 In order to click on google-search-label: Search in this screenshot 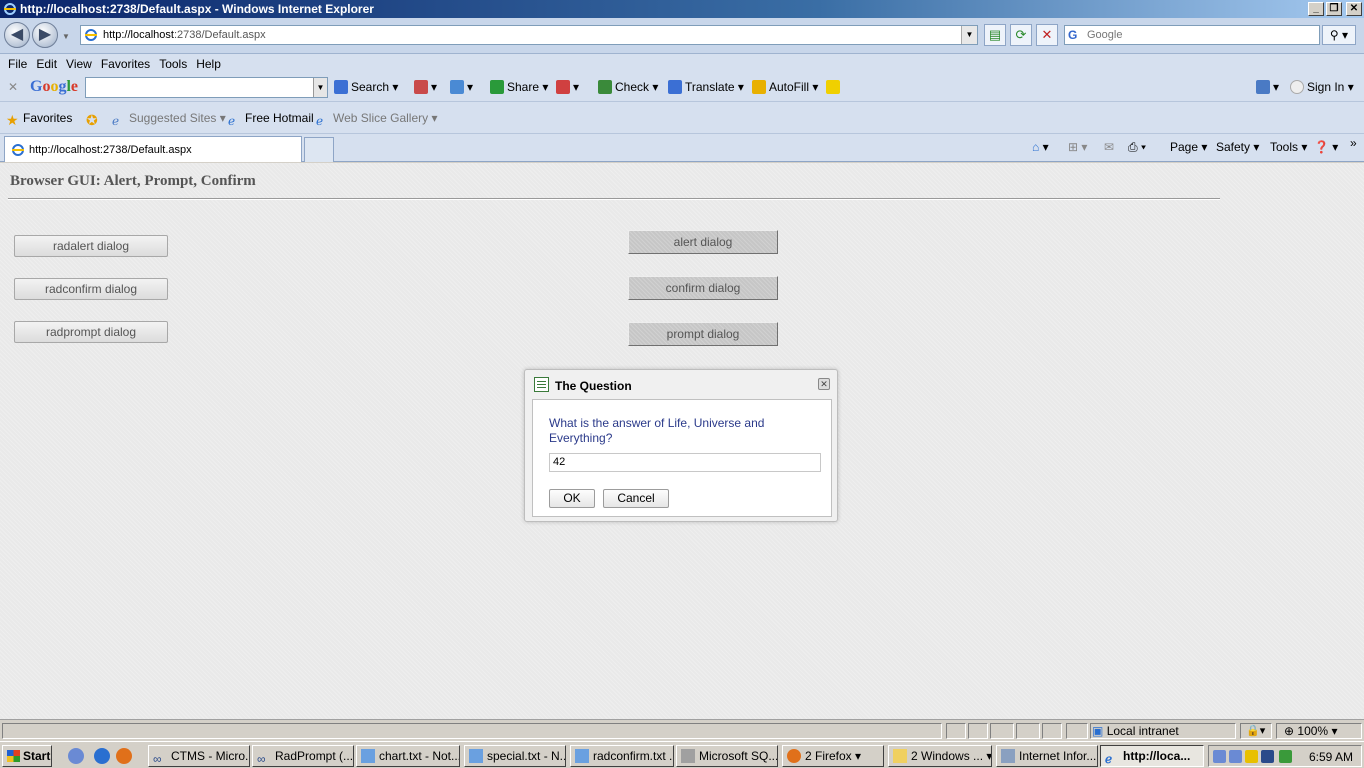, I will do `click(370, 87)`.